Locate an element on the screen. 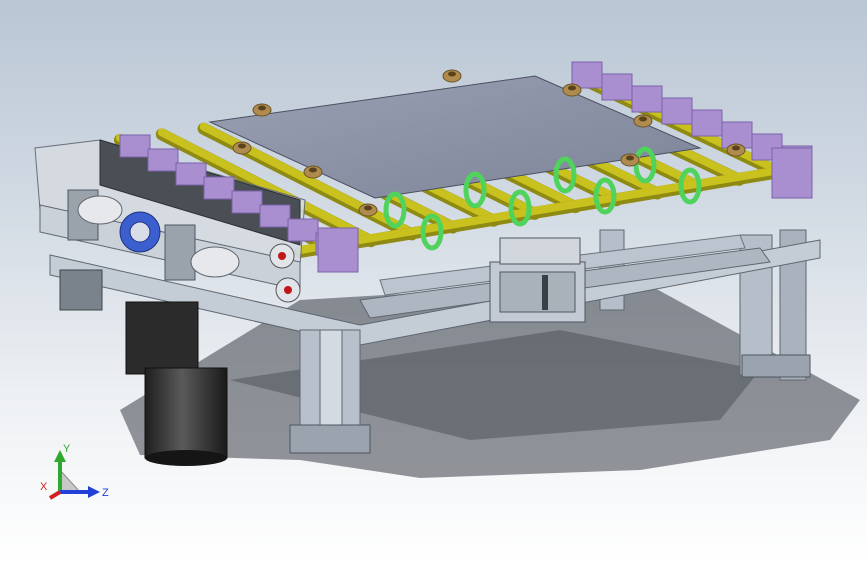  coordinate-triad: Y X Z is located at coordinates (76, 475).